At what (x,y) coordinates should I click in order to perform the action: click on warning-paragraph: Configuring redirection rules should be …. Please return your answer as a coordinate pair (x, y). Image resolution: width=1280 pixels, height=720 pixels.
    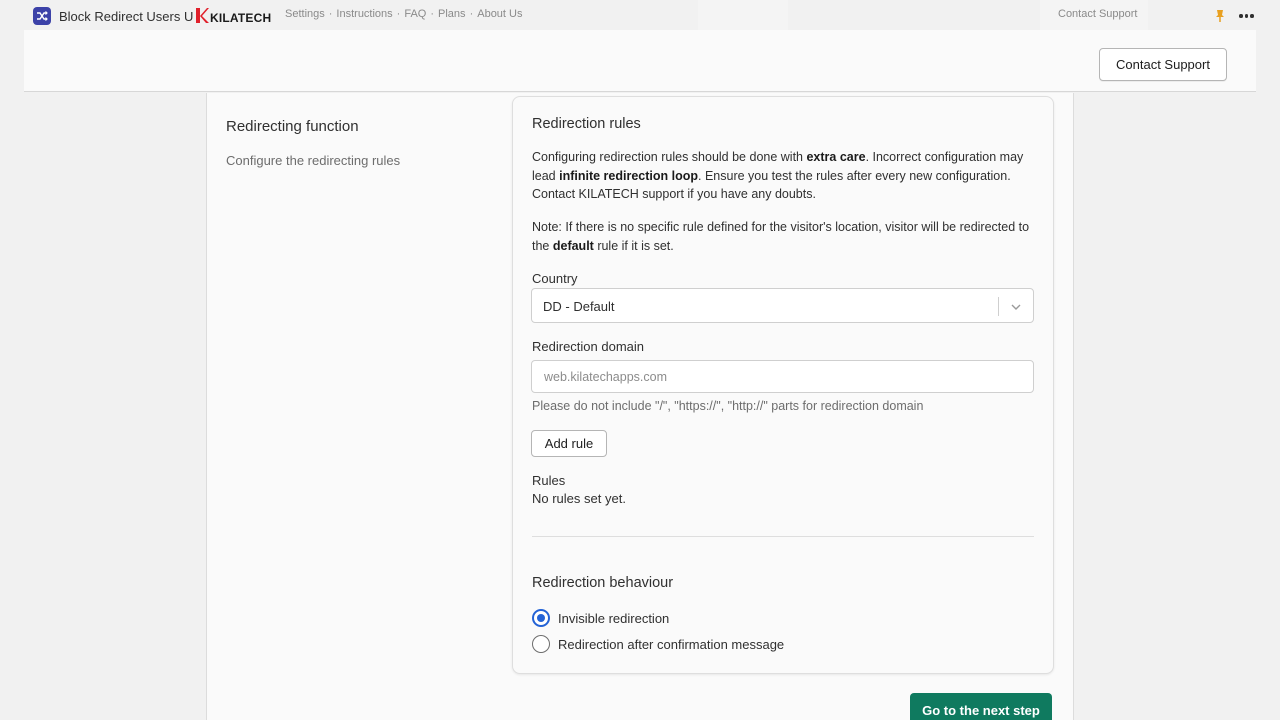
    Looking at the image, I should click on (778, 175).